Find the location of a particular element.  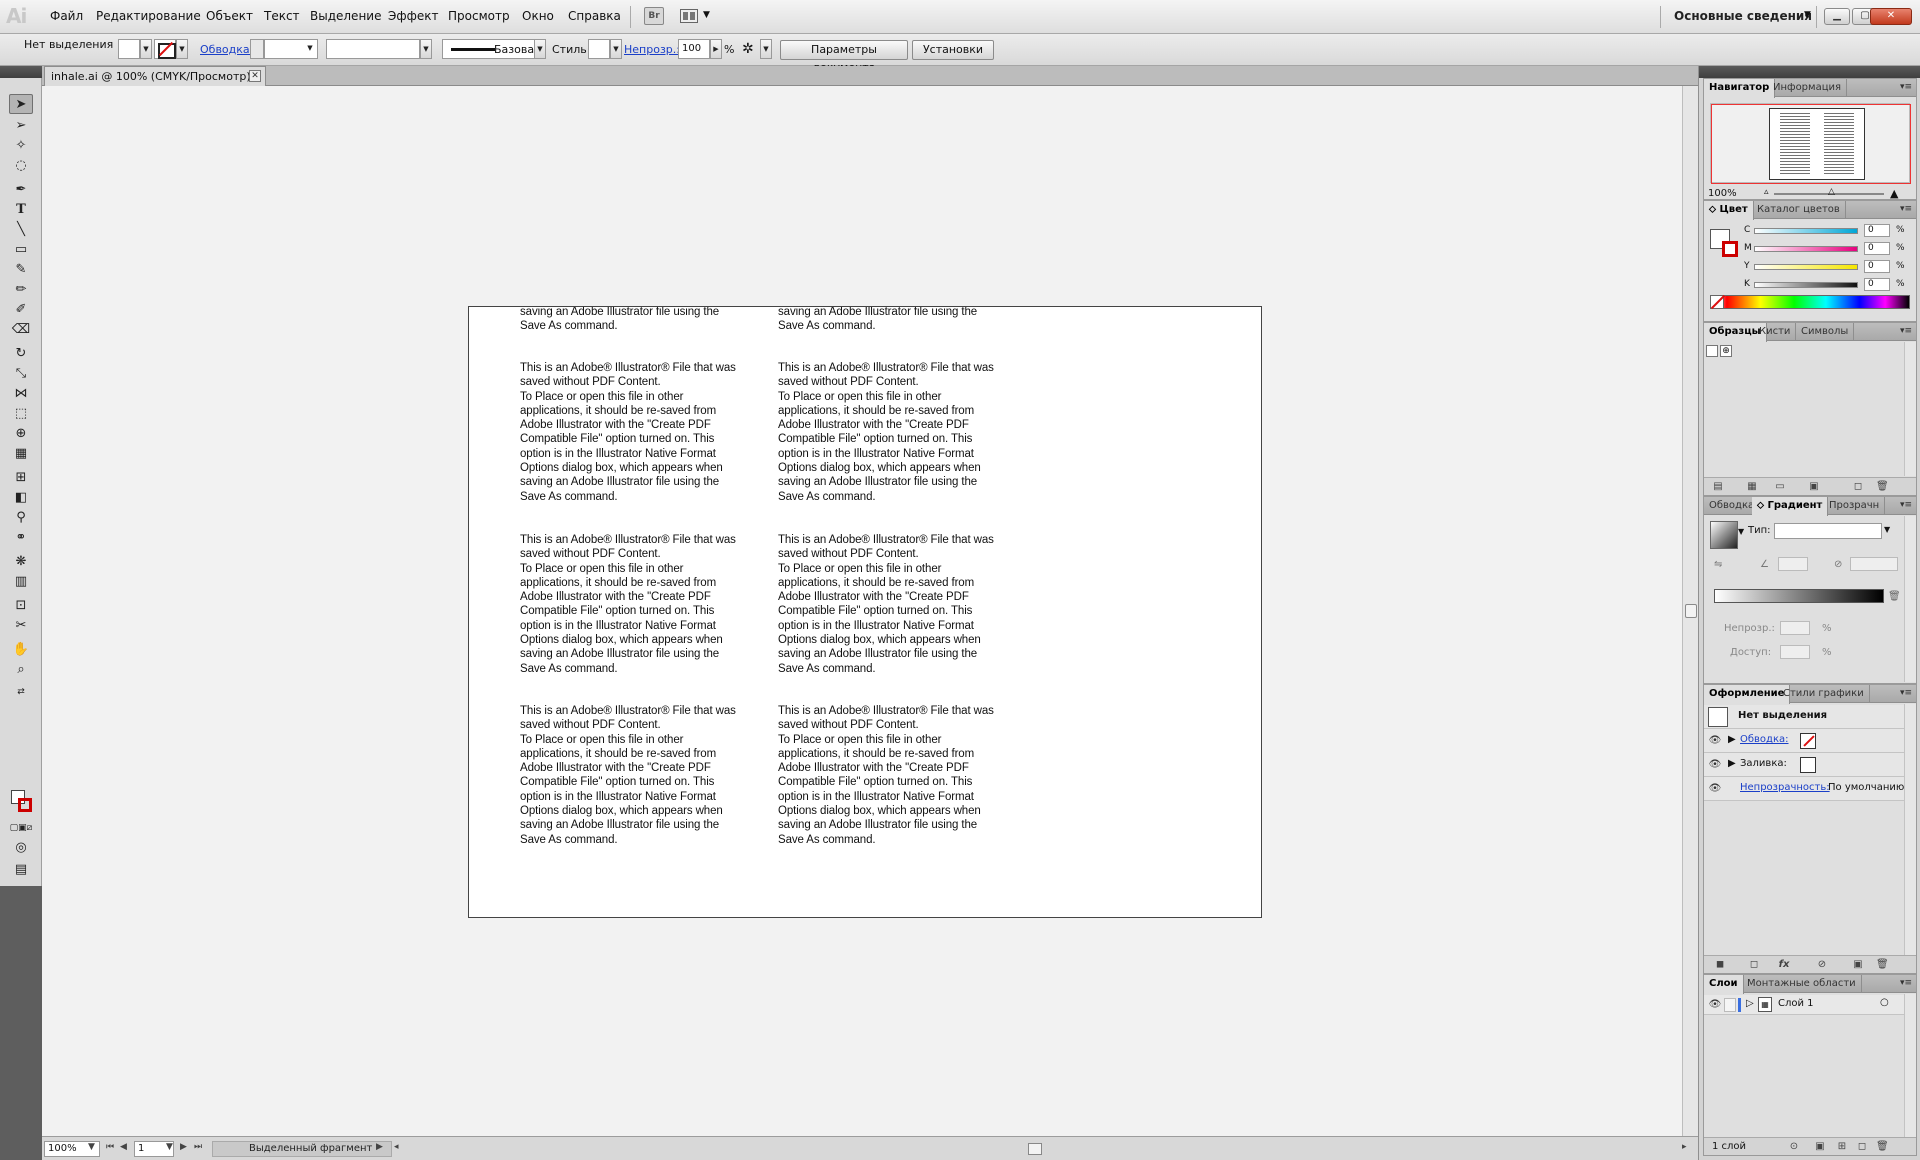

default-colors-icon: ⇄ is located at coordinates (21, 692).